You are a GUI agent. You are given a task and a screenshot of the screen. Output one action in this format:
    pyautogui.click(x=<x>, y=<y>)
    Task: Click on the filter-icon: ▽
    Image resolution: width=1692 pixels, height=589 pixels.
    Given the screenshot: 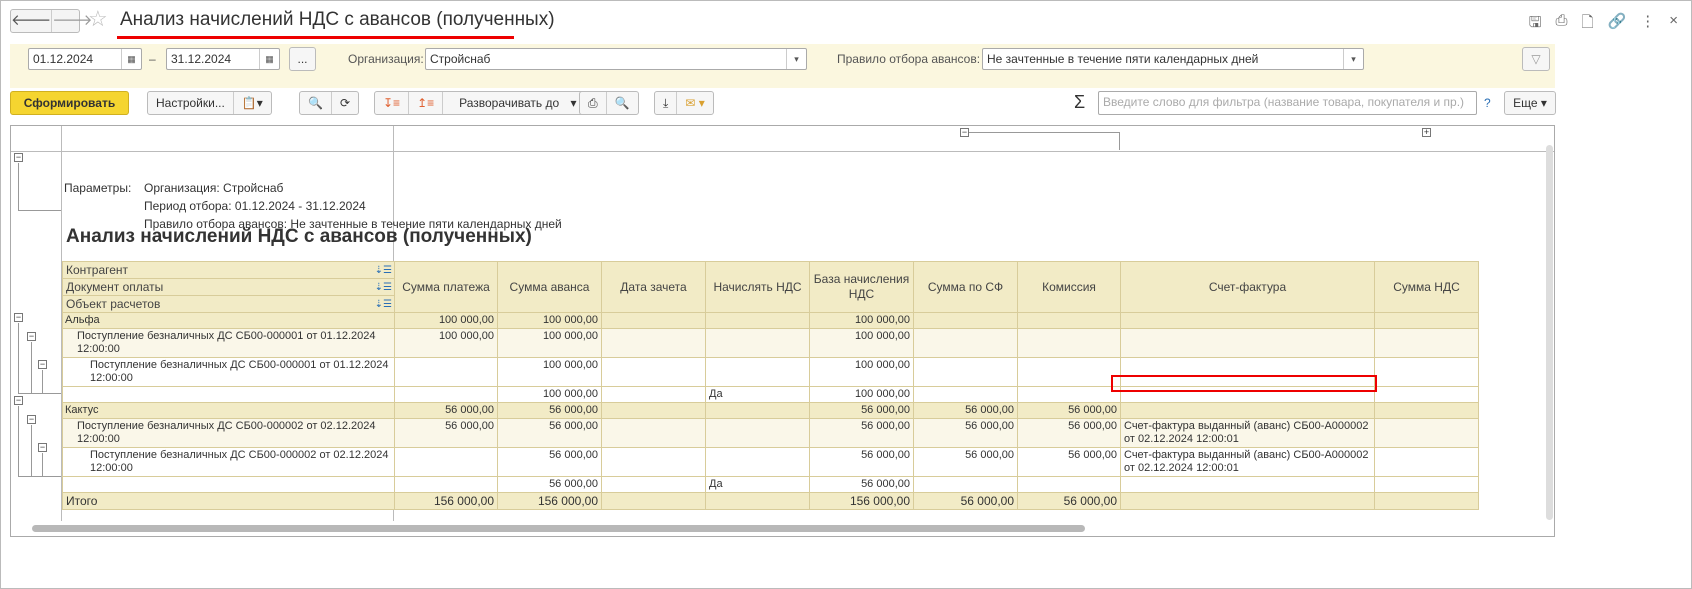 What is the action you would take?
    pyautogui.click(x=1536, y=59)
    